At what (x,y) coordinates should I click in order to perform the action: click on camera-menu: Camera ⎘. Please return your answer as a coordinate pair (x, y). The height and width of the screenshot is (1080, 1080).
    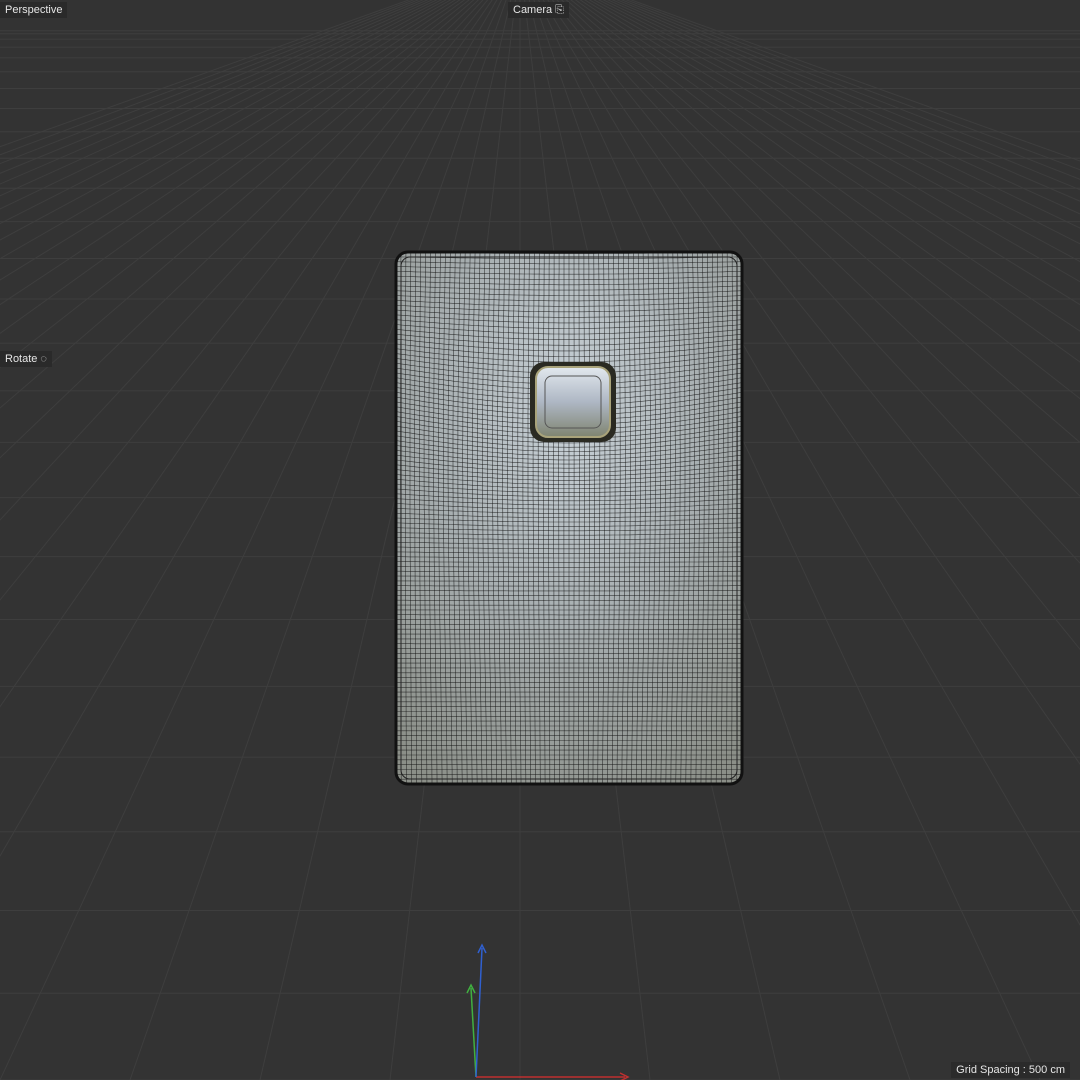
    Looking at the image, I should click on (538, 10).